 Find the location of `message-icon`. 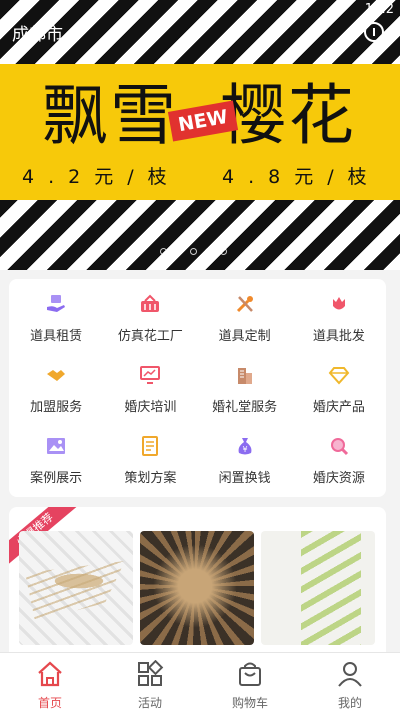

message-icon is located at coordinates (374, 32).